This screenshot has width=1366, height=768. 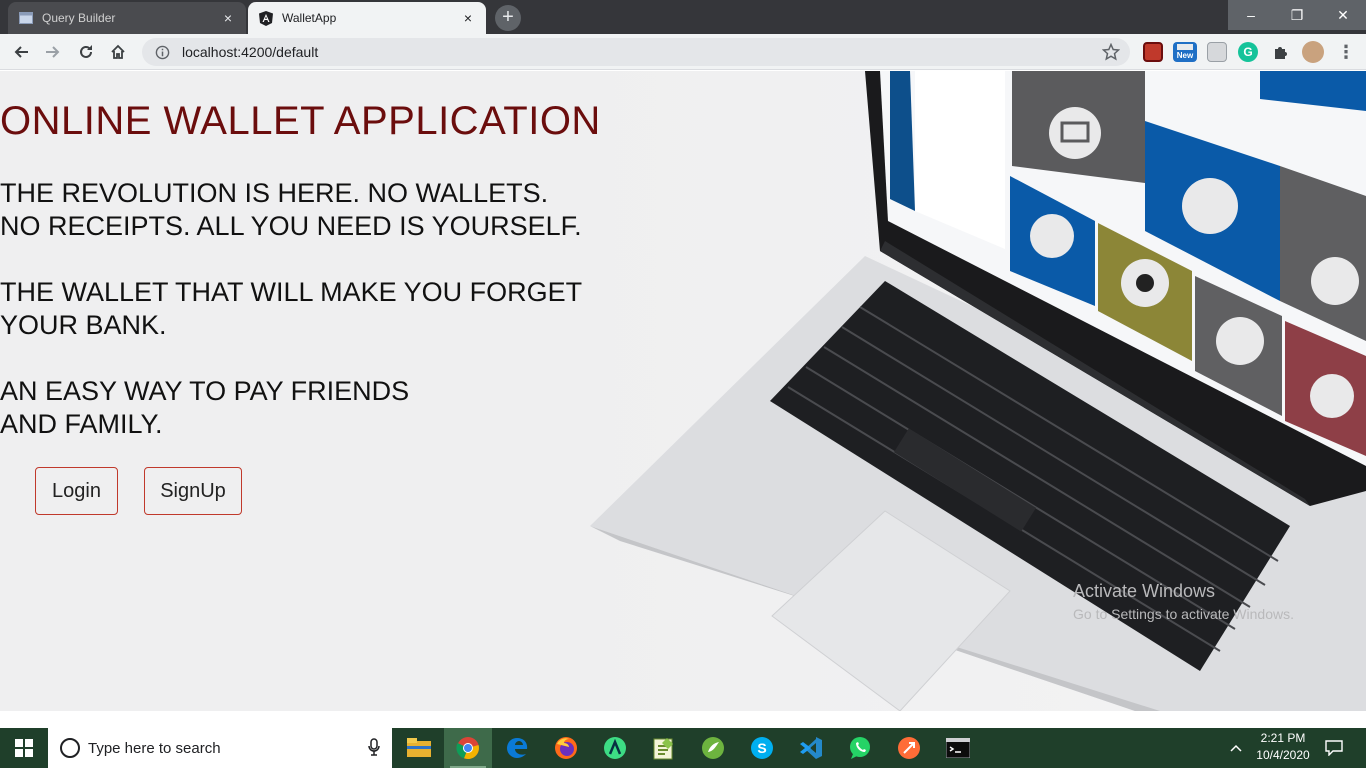 What do you see at coordinates (1283, 738) in the screenshot?
I see `clock-time: 2:21 PM` at bounding box center [1283, 738].